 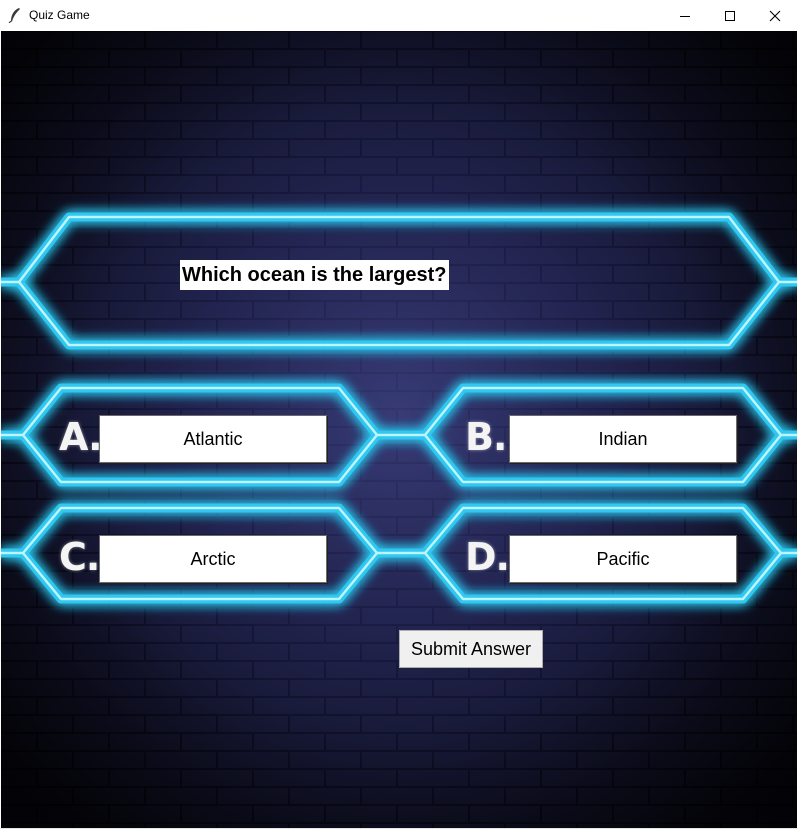 What do you see at coordinates (471, 649) in the screenshot?
I see `submit-answer-button: Submit Answer` at bounding box center [471, 649].